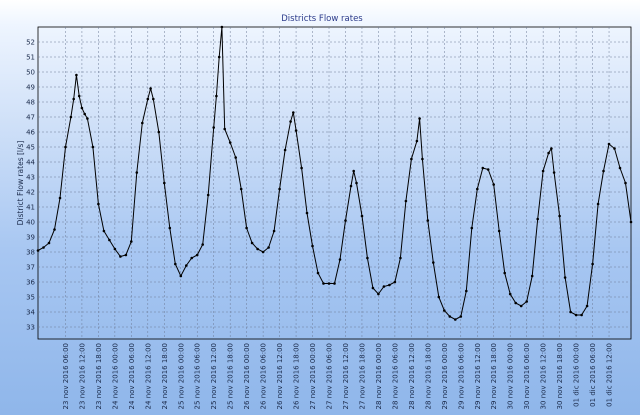 The width and height of the screenshot is (640, 415). I want to click on x-tick-label: 23 nov 2016 06:00, so click(66, 376).